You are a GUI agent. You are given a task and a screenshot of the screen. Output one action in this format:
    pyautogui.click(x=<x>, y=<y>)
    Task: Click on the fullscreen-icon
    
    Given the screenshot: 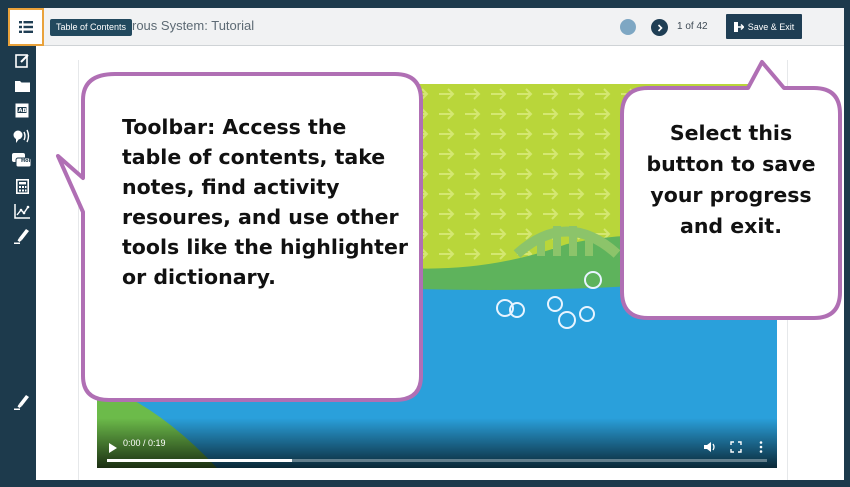 What is the action you would take?
    pyautogui.click(x=736, y=447)
    